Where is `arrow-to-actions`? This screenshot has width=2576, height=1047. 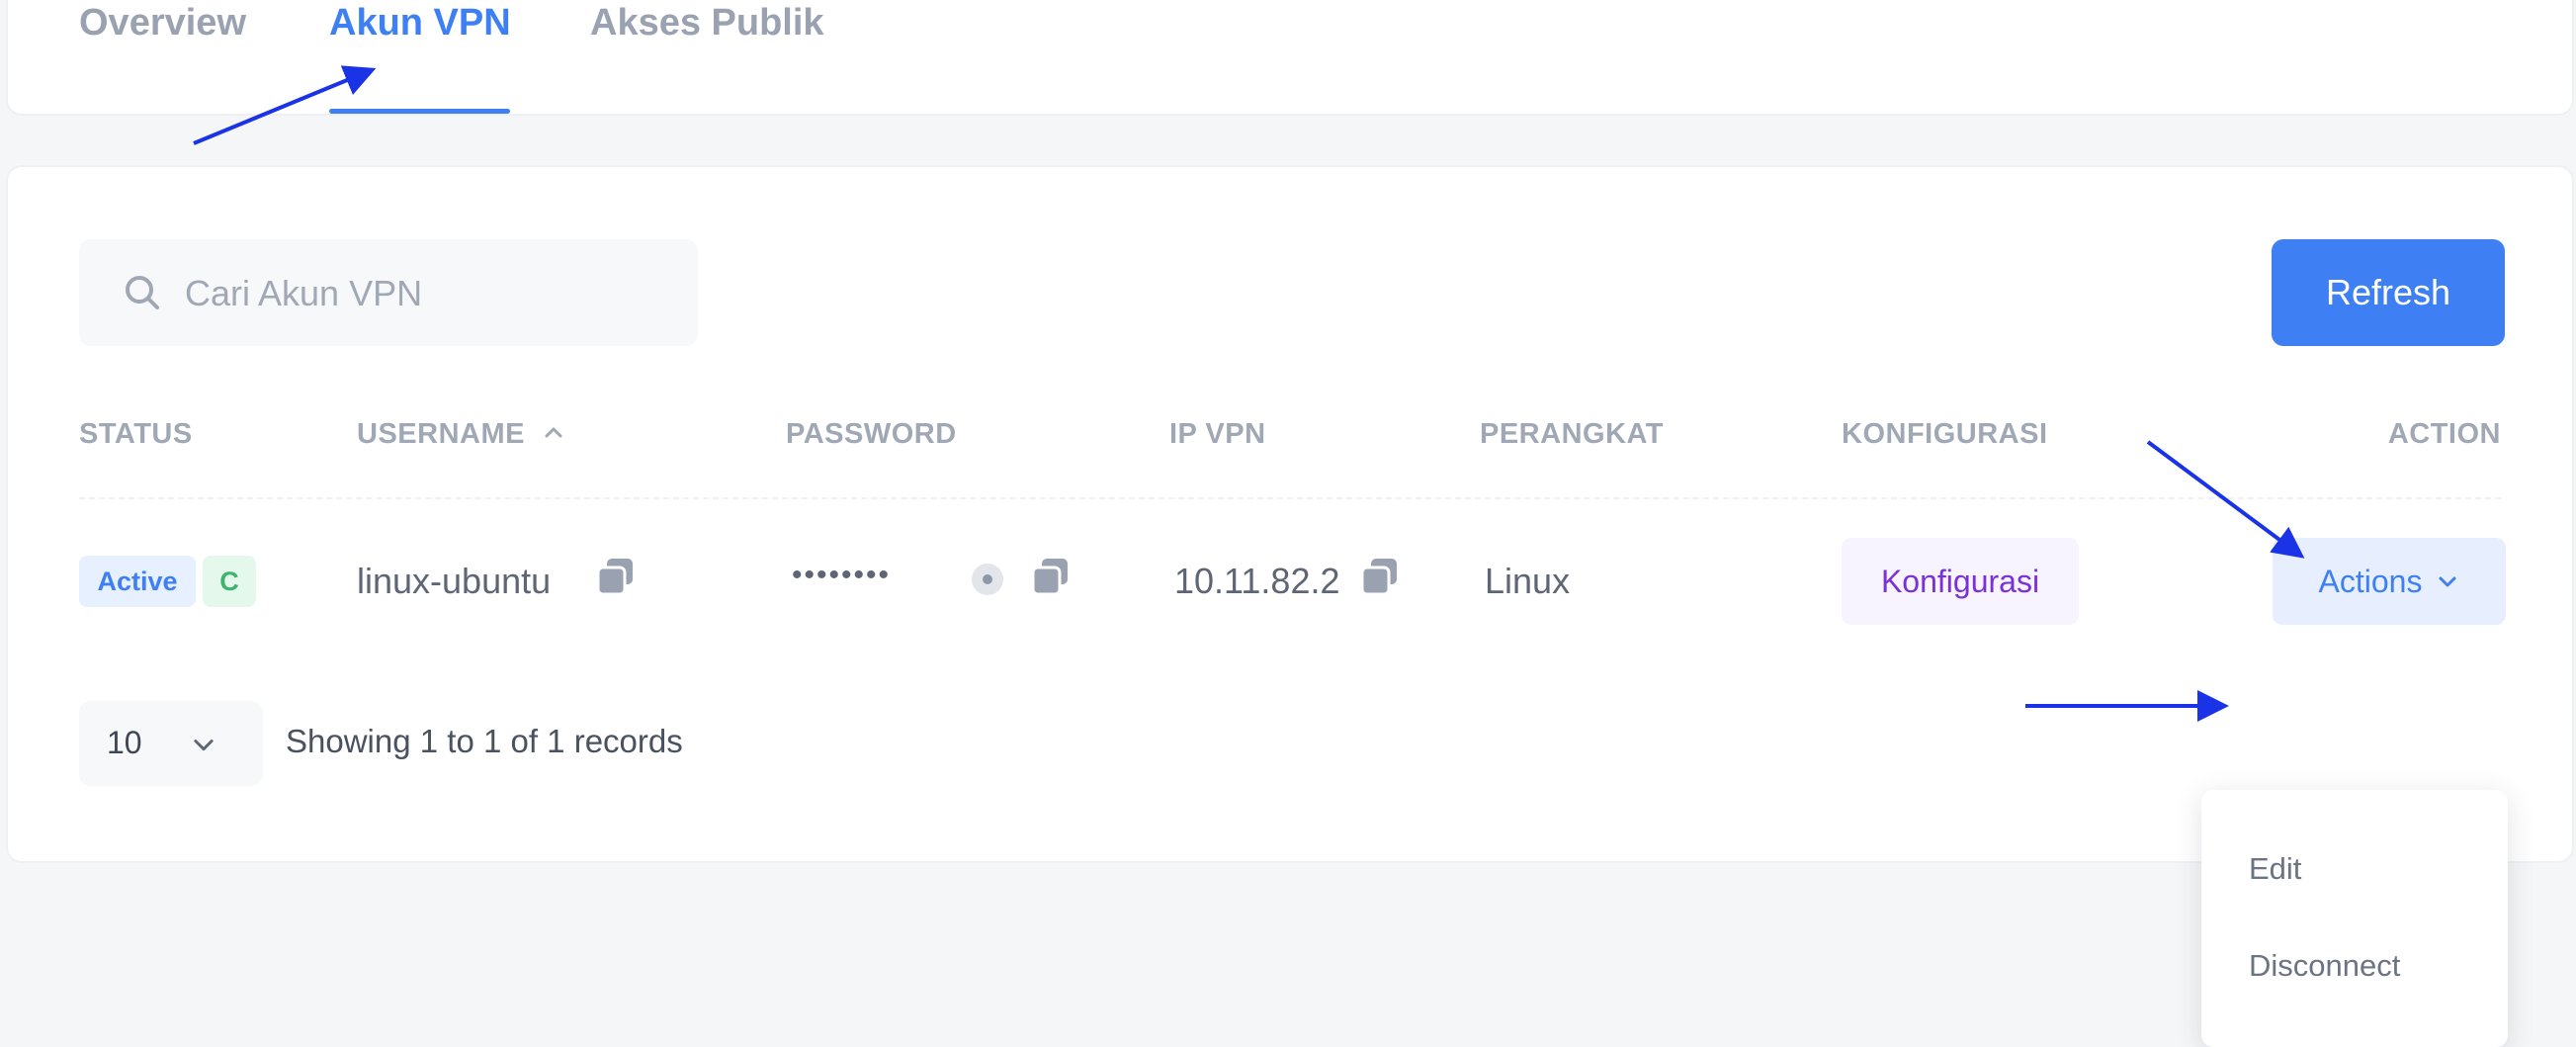 arrow-to-actions is located at coordinates (2225, 499).